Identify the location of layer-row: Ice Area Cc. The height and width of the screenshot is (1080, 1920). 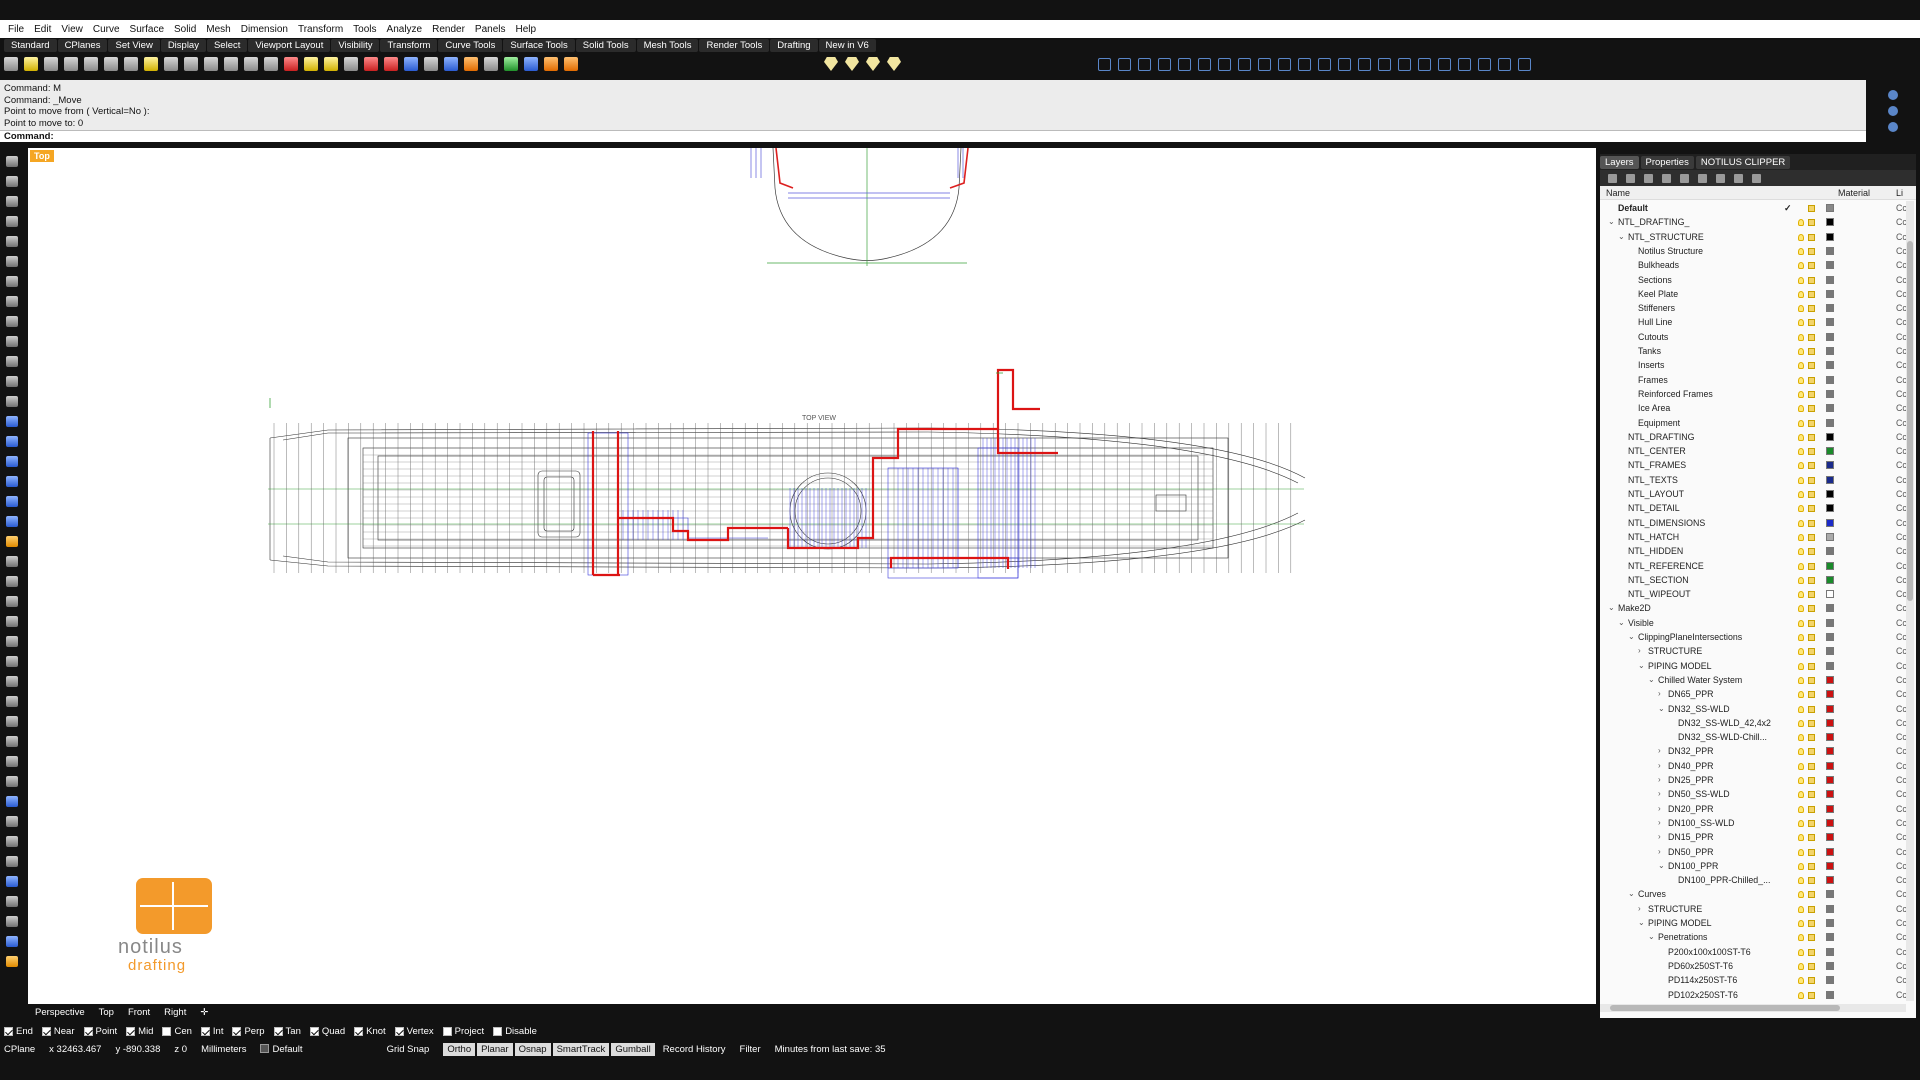
(1753, 408).